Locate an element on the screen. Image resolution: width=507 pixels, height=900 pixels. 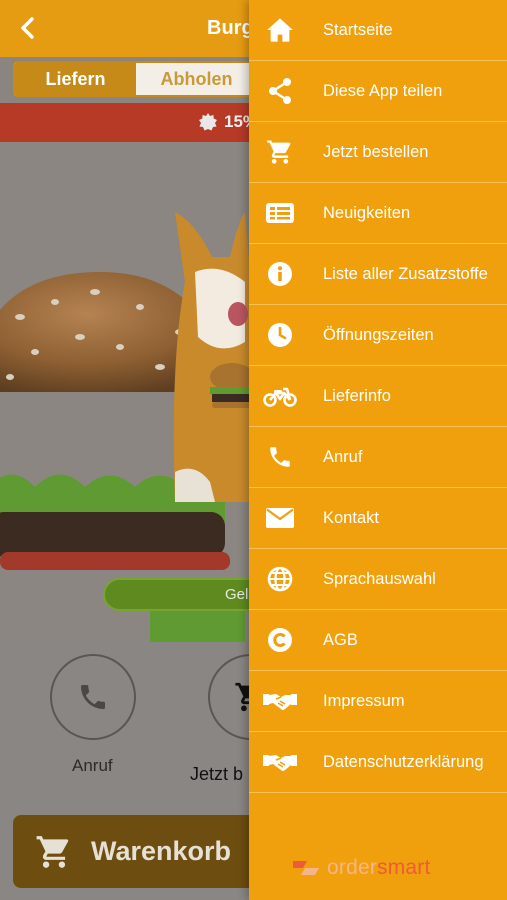
menu-item-contact: Kontakt is located at coordinates (378, 518).